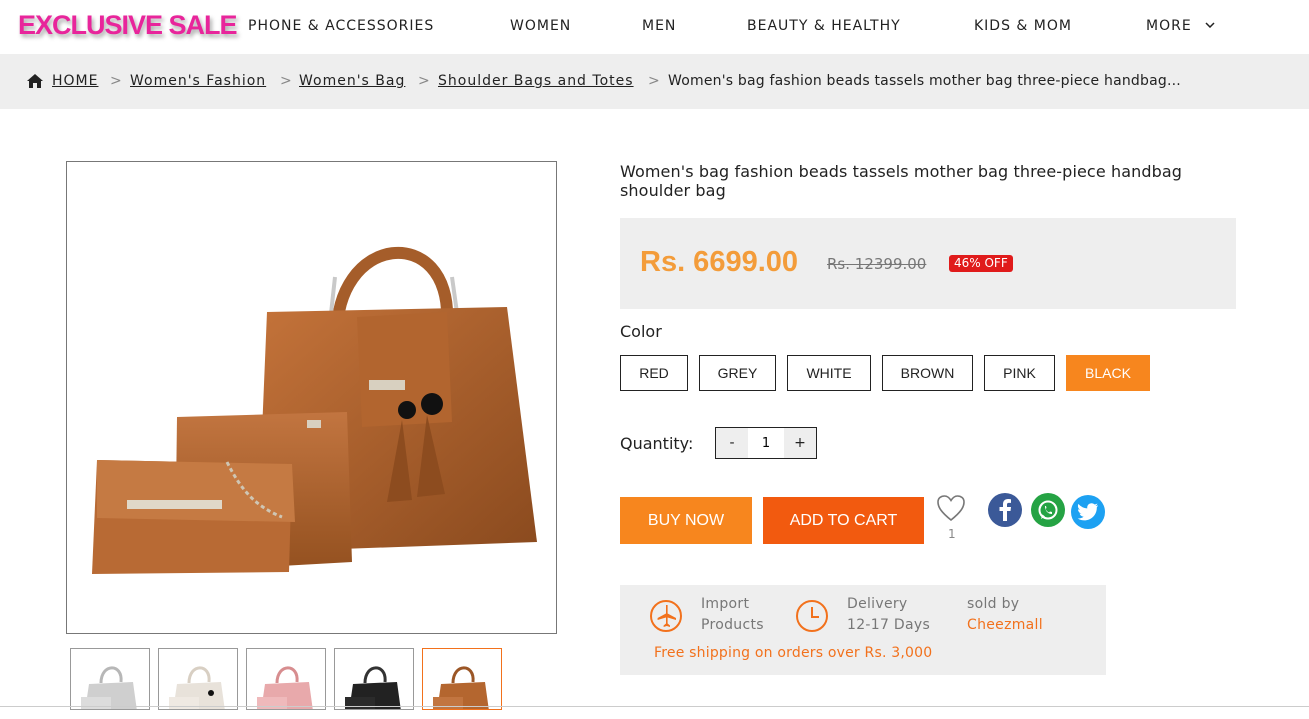  Describe the element at coordinates (877, 264) in the screenshot. I see `original-price: Rs. 12399.00` at that location.